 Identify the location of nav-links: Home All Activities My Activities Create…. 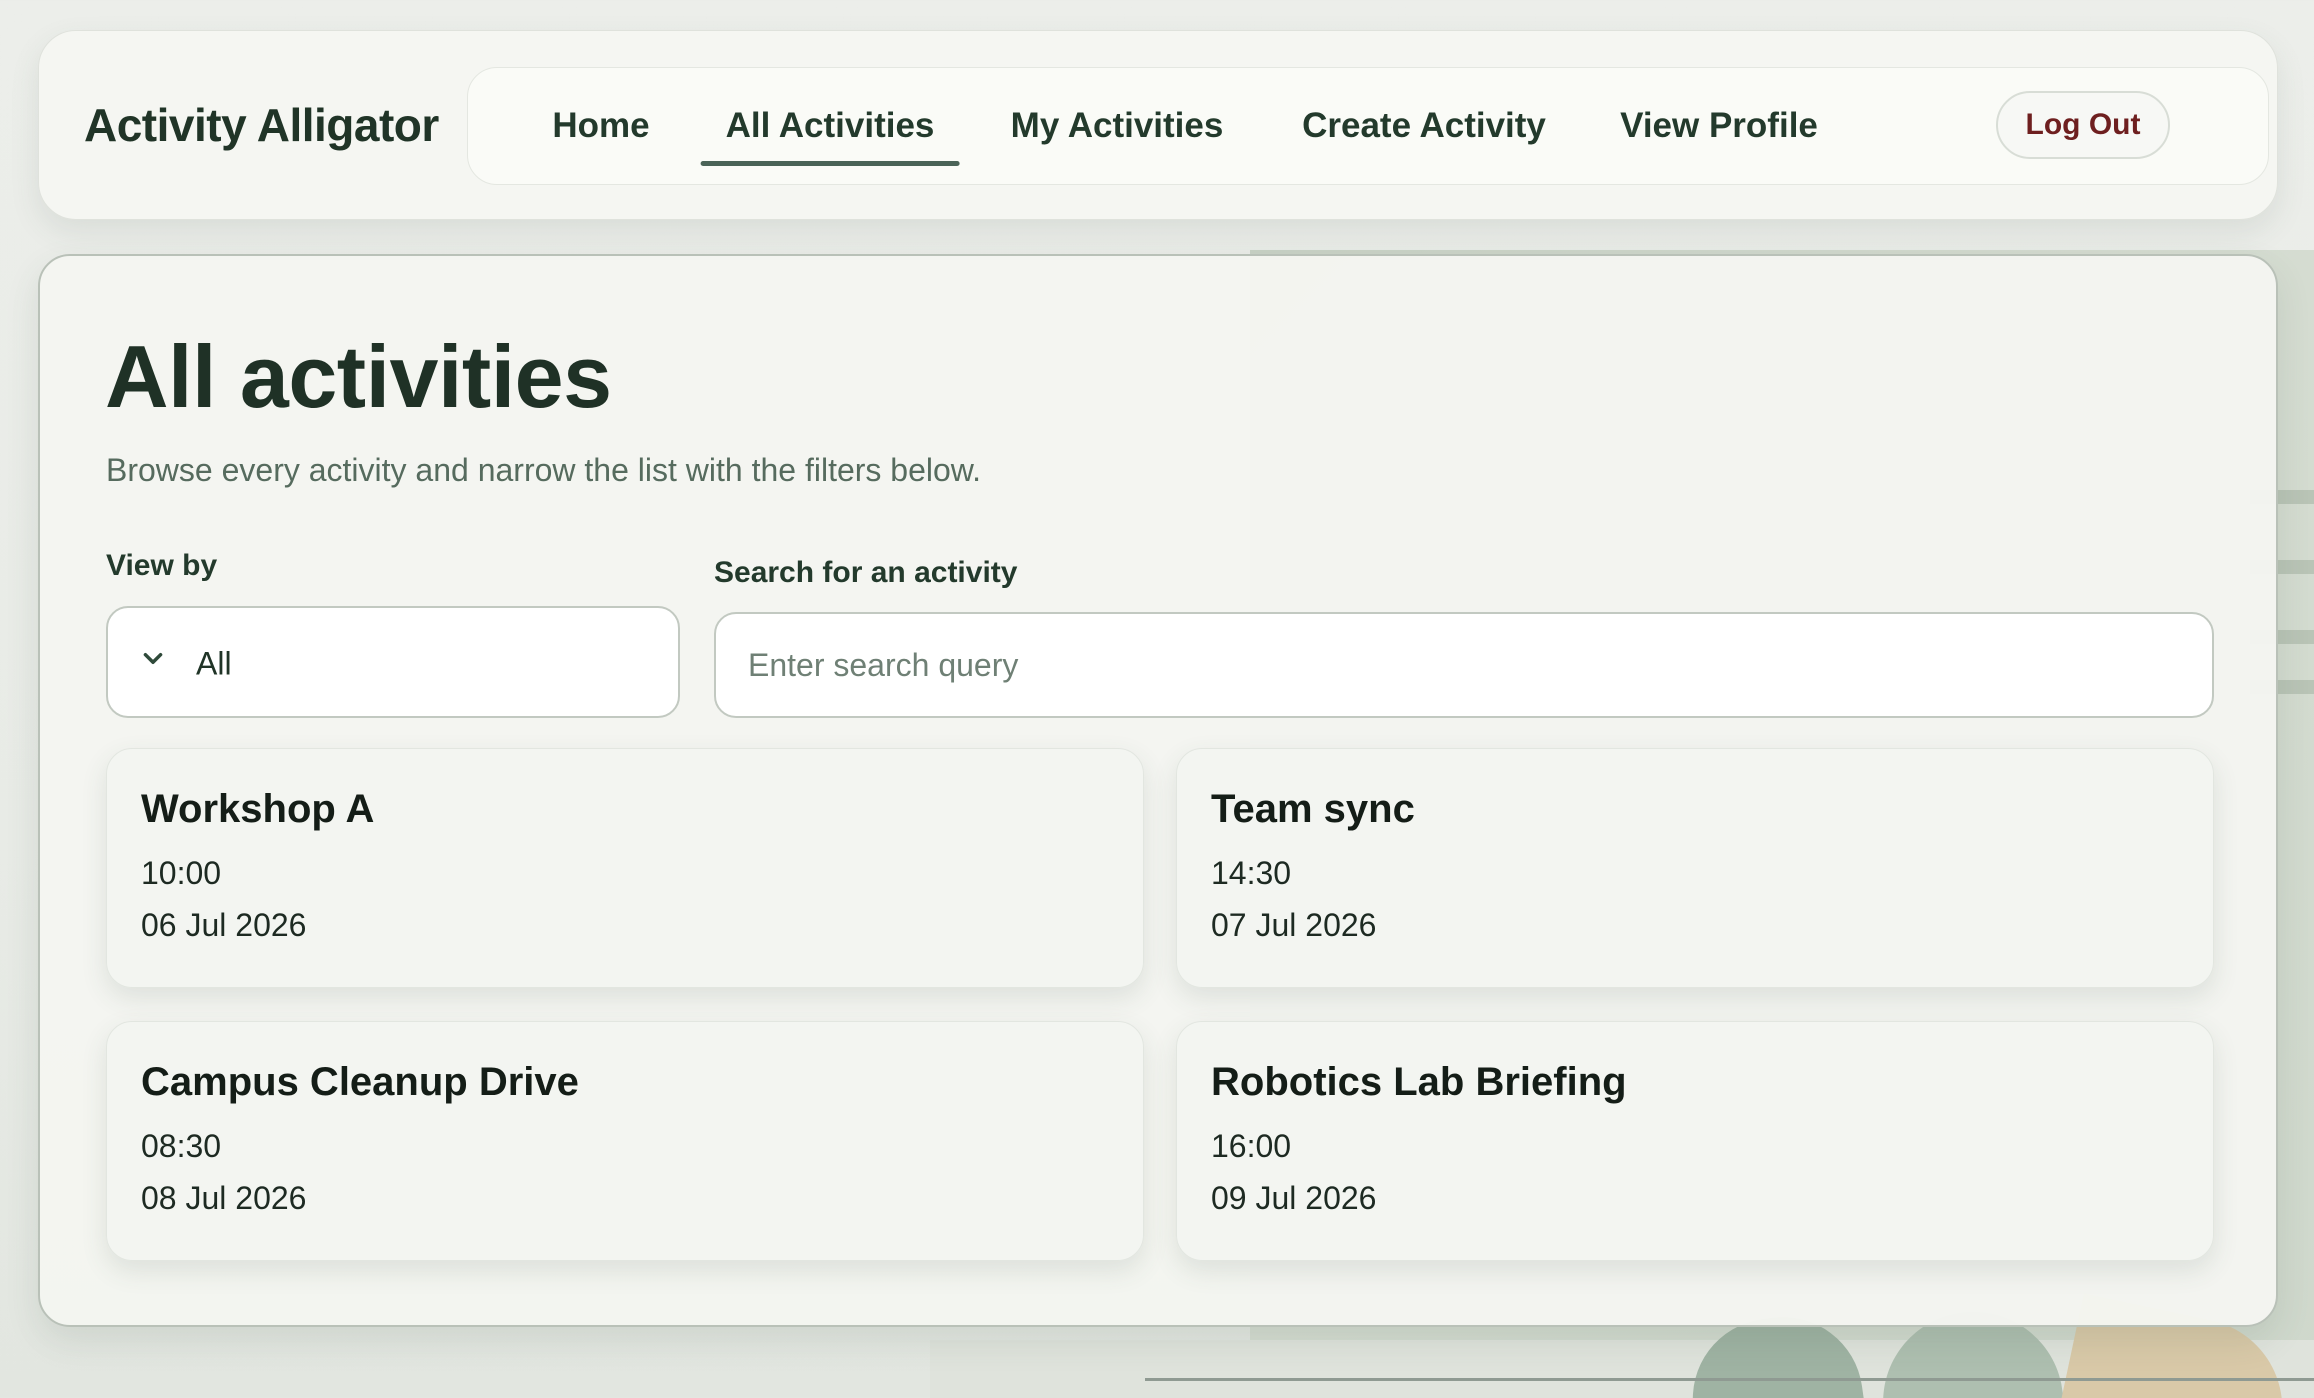
(1368, 126).